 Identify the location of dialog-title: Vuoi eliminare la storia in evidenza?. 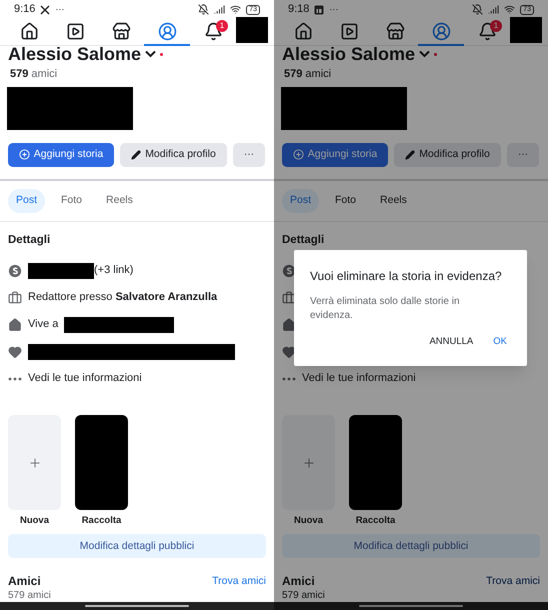
(406, 276).